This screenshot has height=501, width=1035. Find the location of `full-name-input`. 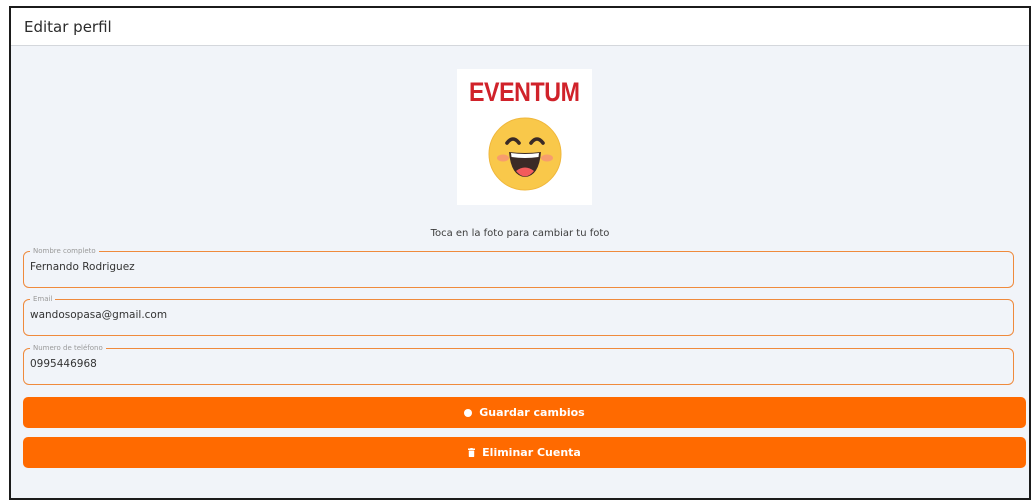

full-name-input is located at coordinates (510, 267).